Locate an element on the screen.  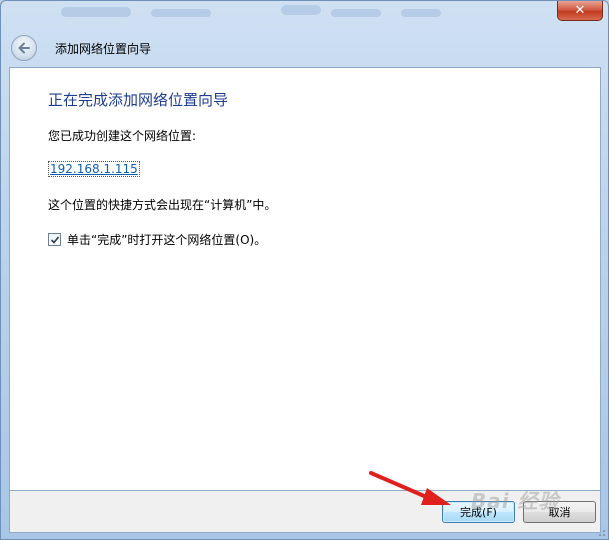
button-bar: 完成(F) 取消 is located at coordinates (305, 512).